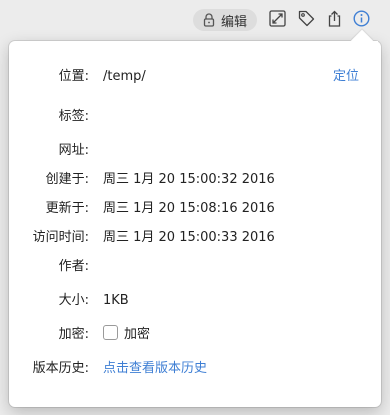  I want to click on size-row: 大小: 1KB, so click(195, 301).